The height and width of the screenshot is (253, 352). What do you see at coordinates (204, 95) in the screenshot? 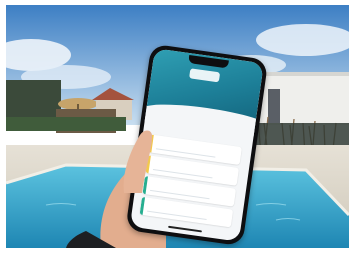
I see `subtitle-text` at bounding box center [204, 95].